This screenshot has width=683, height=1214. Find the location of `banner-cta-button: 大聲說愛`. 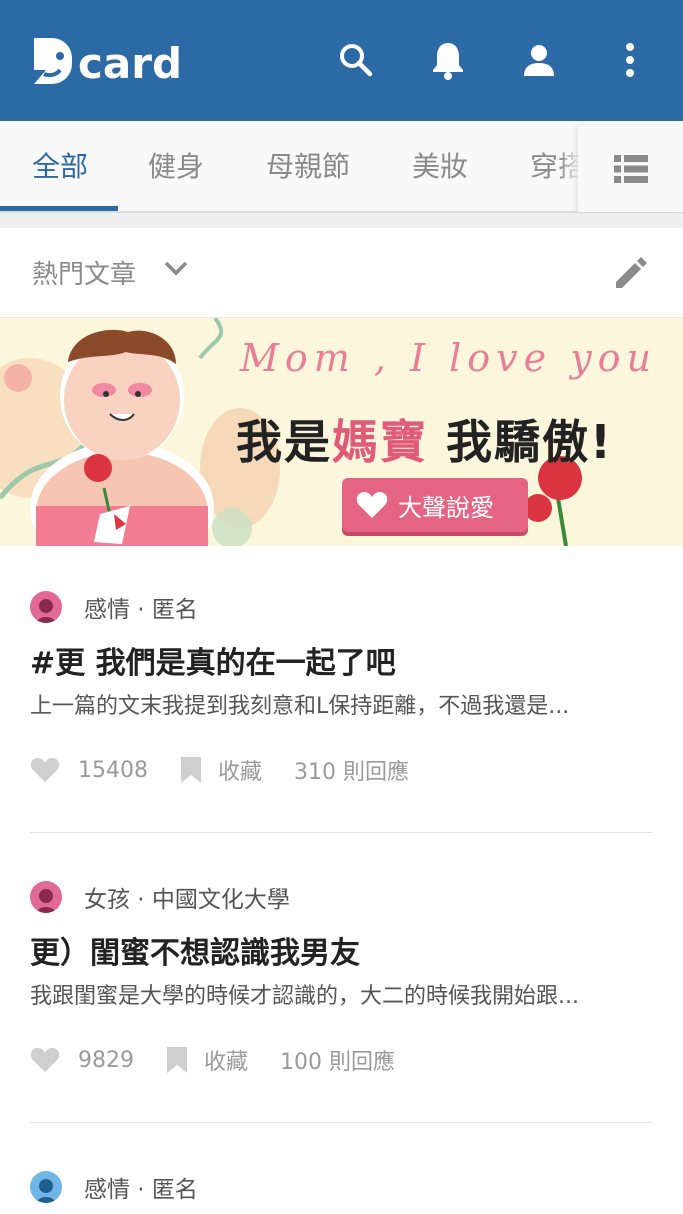

banner-cta-button: 大聲說愛 is located at coordinates (435, 505).